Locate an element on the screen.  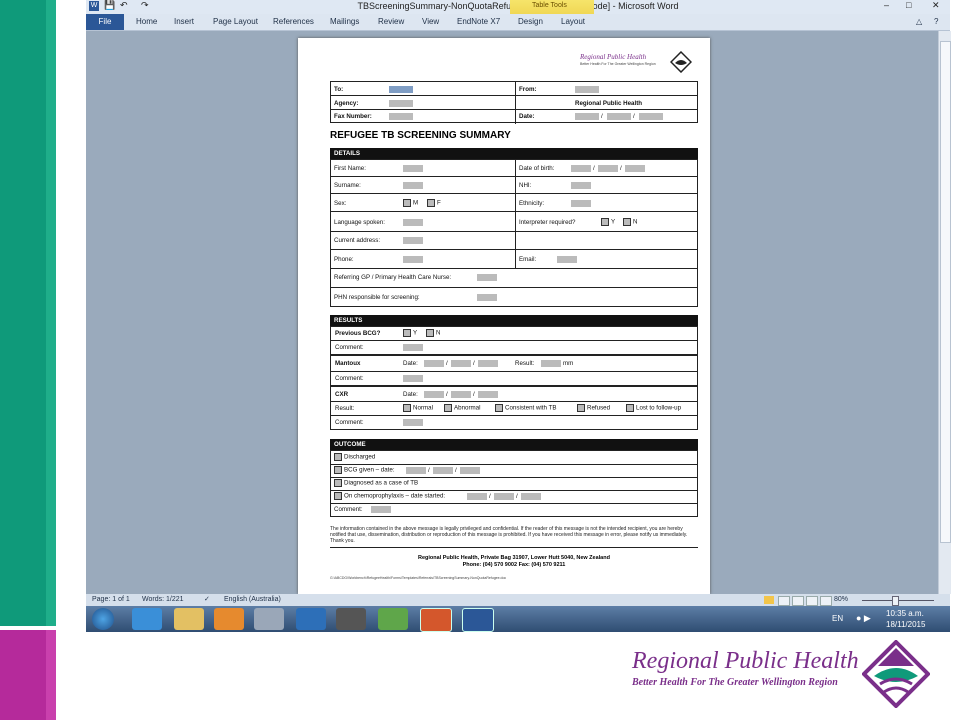
tab-design: Design is located at coordinates (530, 21).